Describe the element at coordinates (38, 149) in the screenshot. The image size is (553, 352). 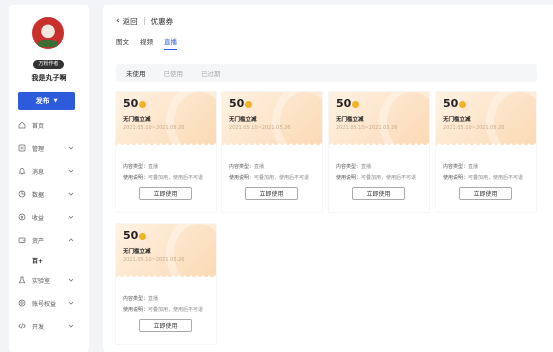
I see `sidebar-item-label: 管理` at that location.